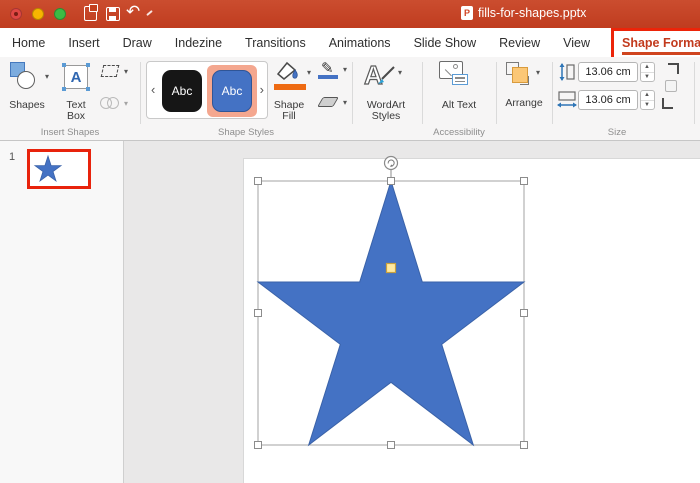  Describe the element at coordinates (153, 89) in the screenshot. I see `gallery-prev-icon: ‹` at that location.